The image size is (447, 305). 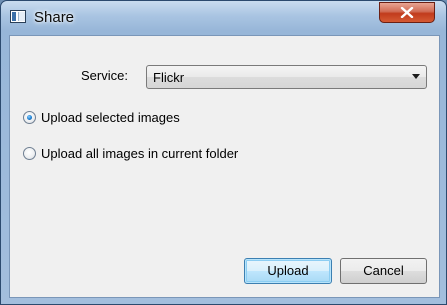 I want to click on close-button, so click(x=407, y=12).